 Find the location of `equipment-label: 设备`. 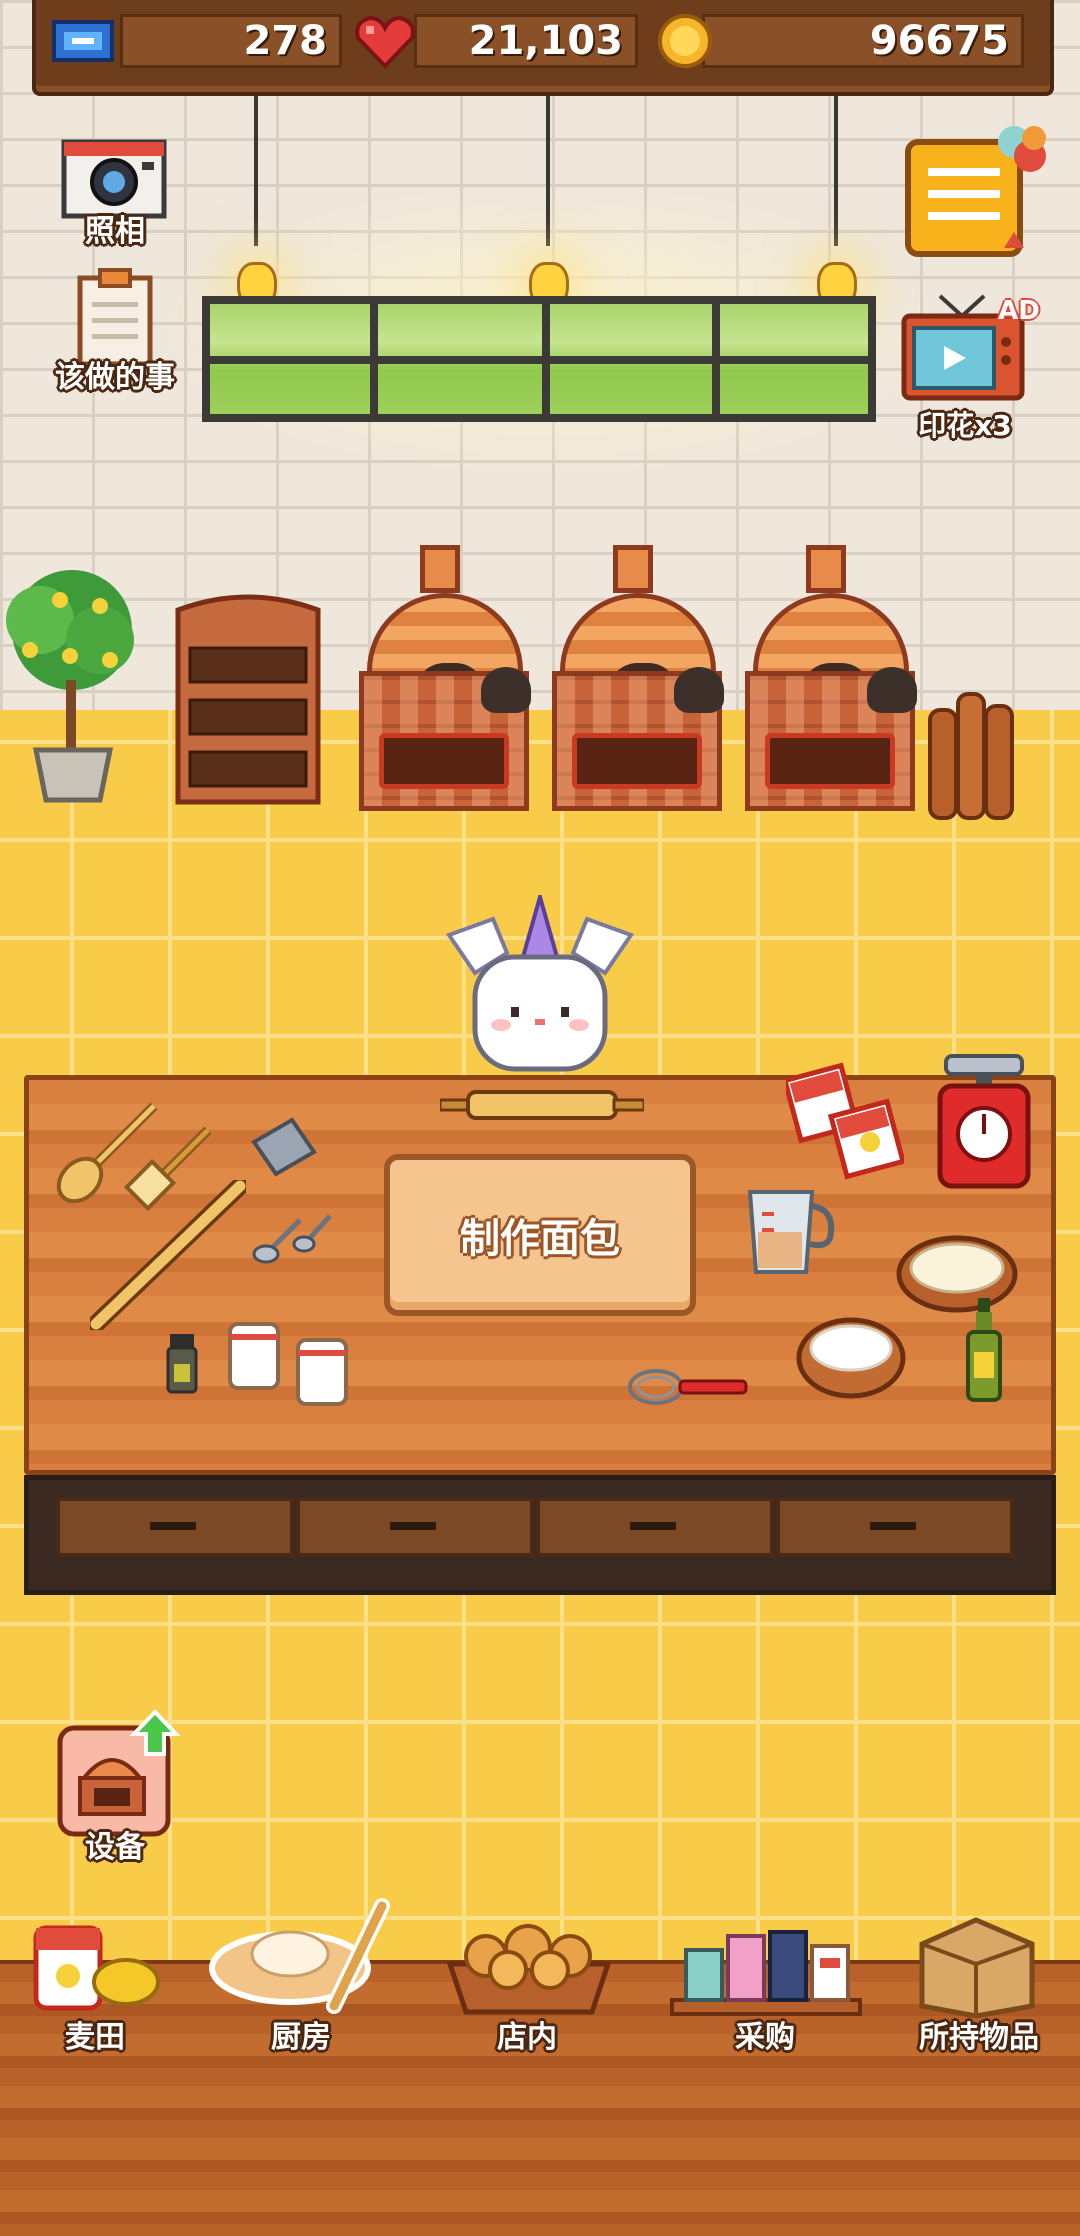

equipment-label: 设备 is located at coordinates (115, 1847).